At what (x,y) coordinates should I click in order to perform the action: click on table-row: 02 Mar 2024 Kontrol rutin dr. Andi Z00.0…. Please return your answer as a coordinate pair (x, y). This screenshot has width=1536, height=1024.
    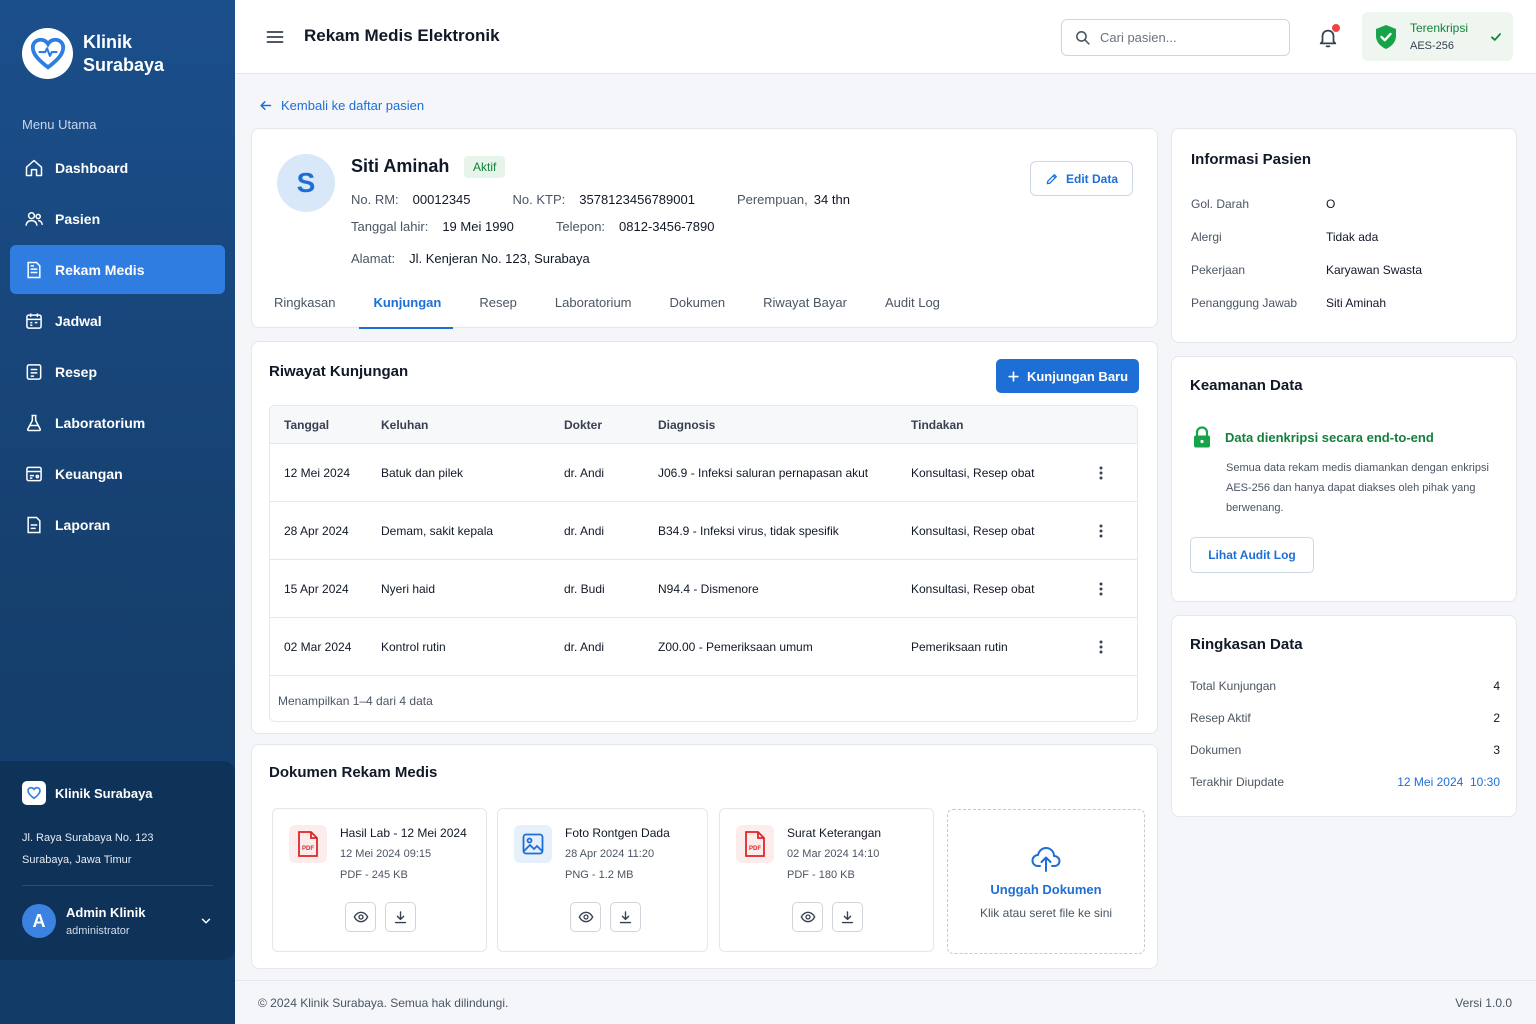
    Looking at the image, I should click on (703, 647).